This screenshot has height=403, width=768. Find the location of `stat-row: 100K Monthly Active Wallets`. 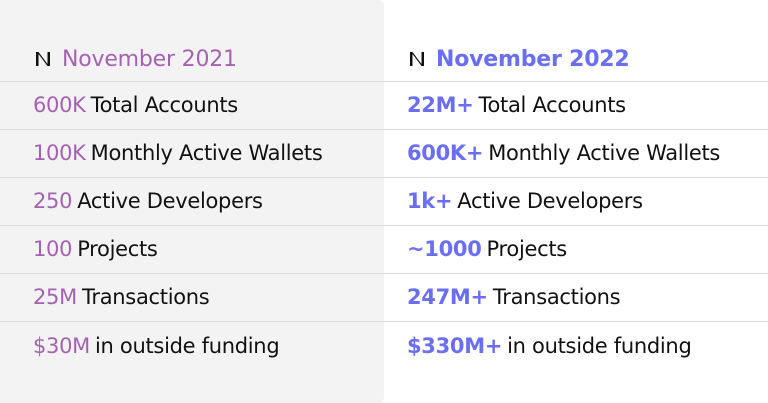

stat-row: 100K Monthly Active Wallets is located at coordinates (178, 153).